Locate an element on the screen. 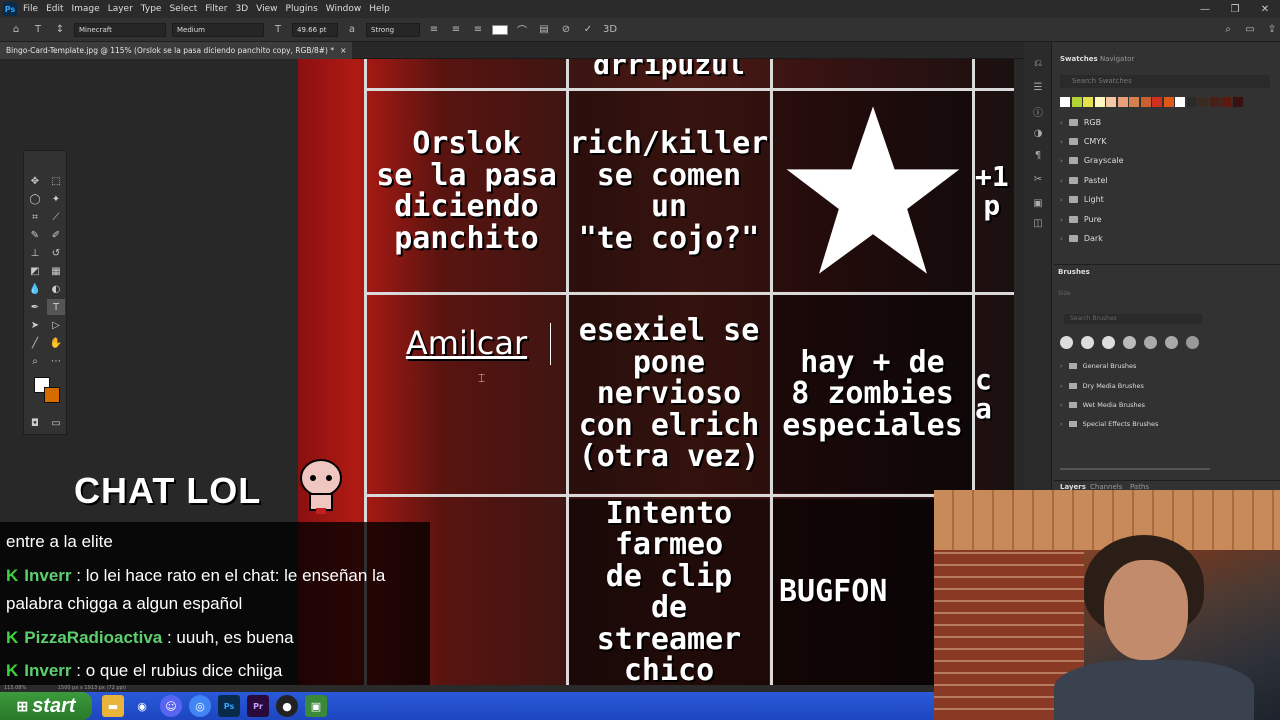  steam-icon: ◉ is located at coordinates (142, 706).